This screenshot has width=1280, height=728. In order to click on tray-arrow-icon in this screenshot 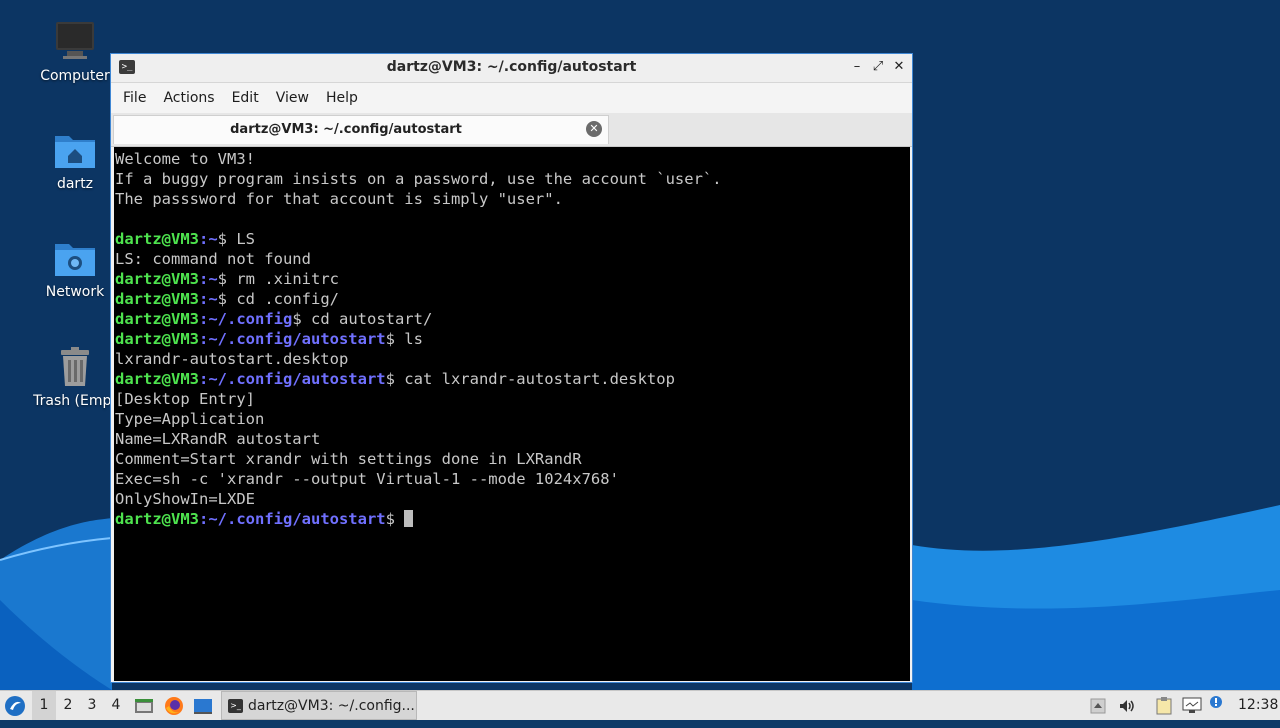, I will do `click(1098, 706)`.